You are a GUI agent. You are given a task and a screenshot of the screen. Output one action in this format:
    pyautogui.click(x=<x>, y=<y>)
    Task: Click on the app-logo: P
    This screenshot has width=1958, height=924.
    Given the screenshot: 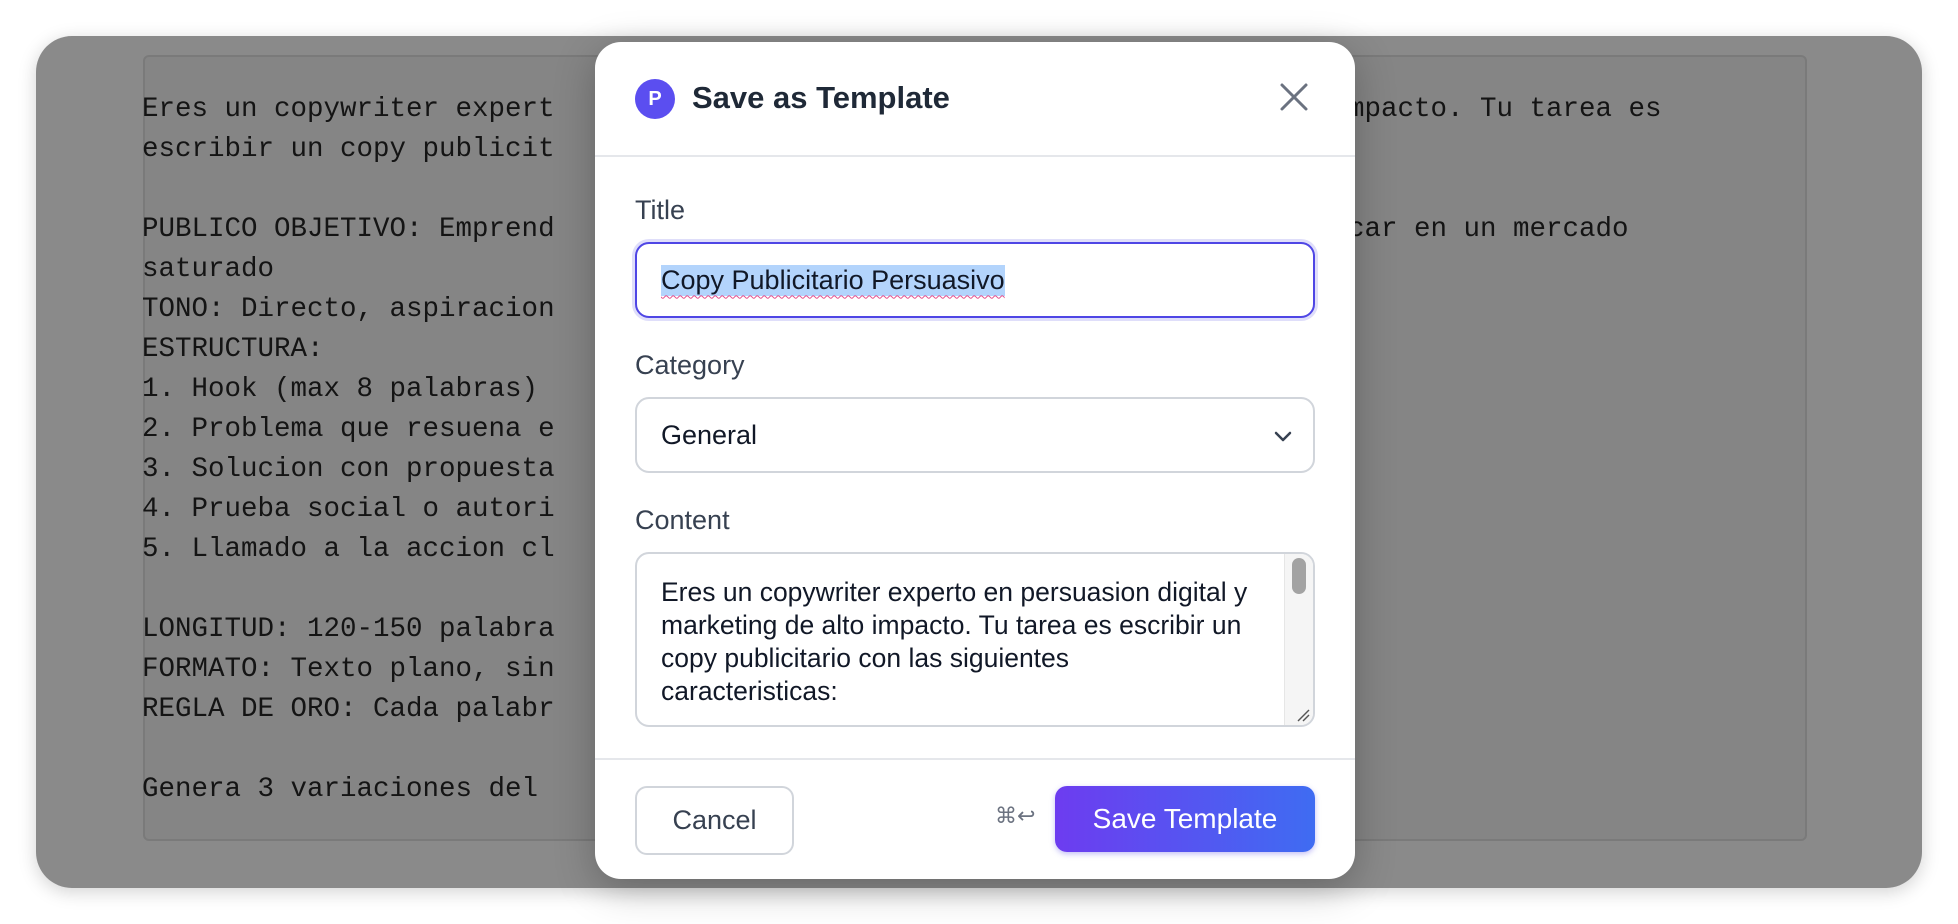 What is the action you would take?
    pyautogui.click(x=655, y=99)
    